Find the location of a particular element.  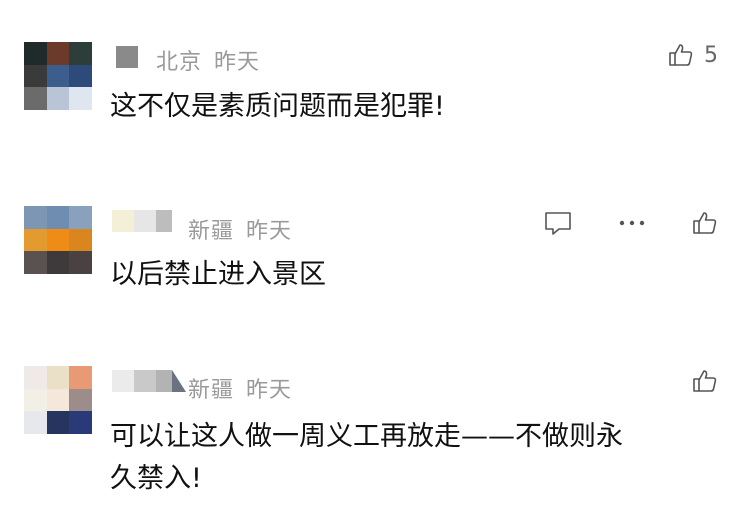

location: 北京 is located at coordinates (179, 62).